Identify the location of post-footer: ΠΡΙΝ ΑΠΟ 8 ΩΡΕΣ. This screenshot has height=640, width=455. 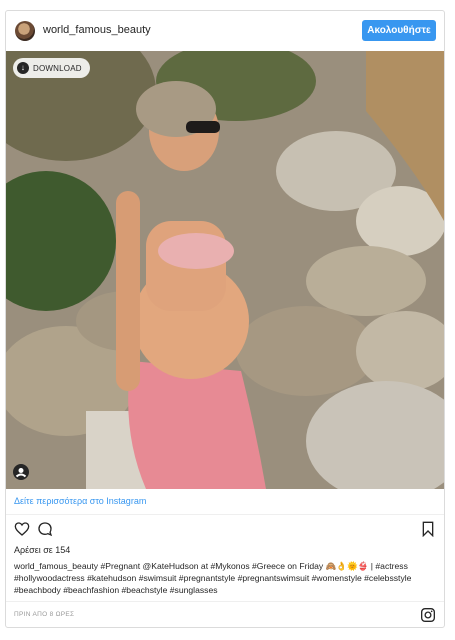
(225, 614).